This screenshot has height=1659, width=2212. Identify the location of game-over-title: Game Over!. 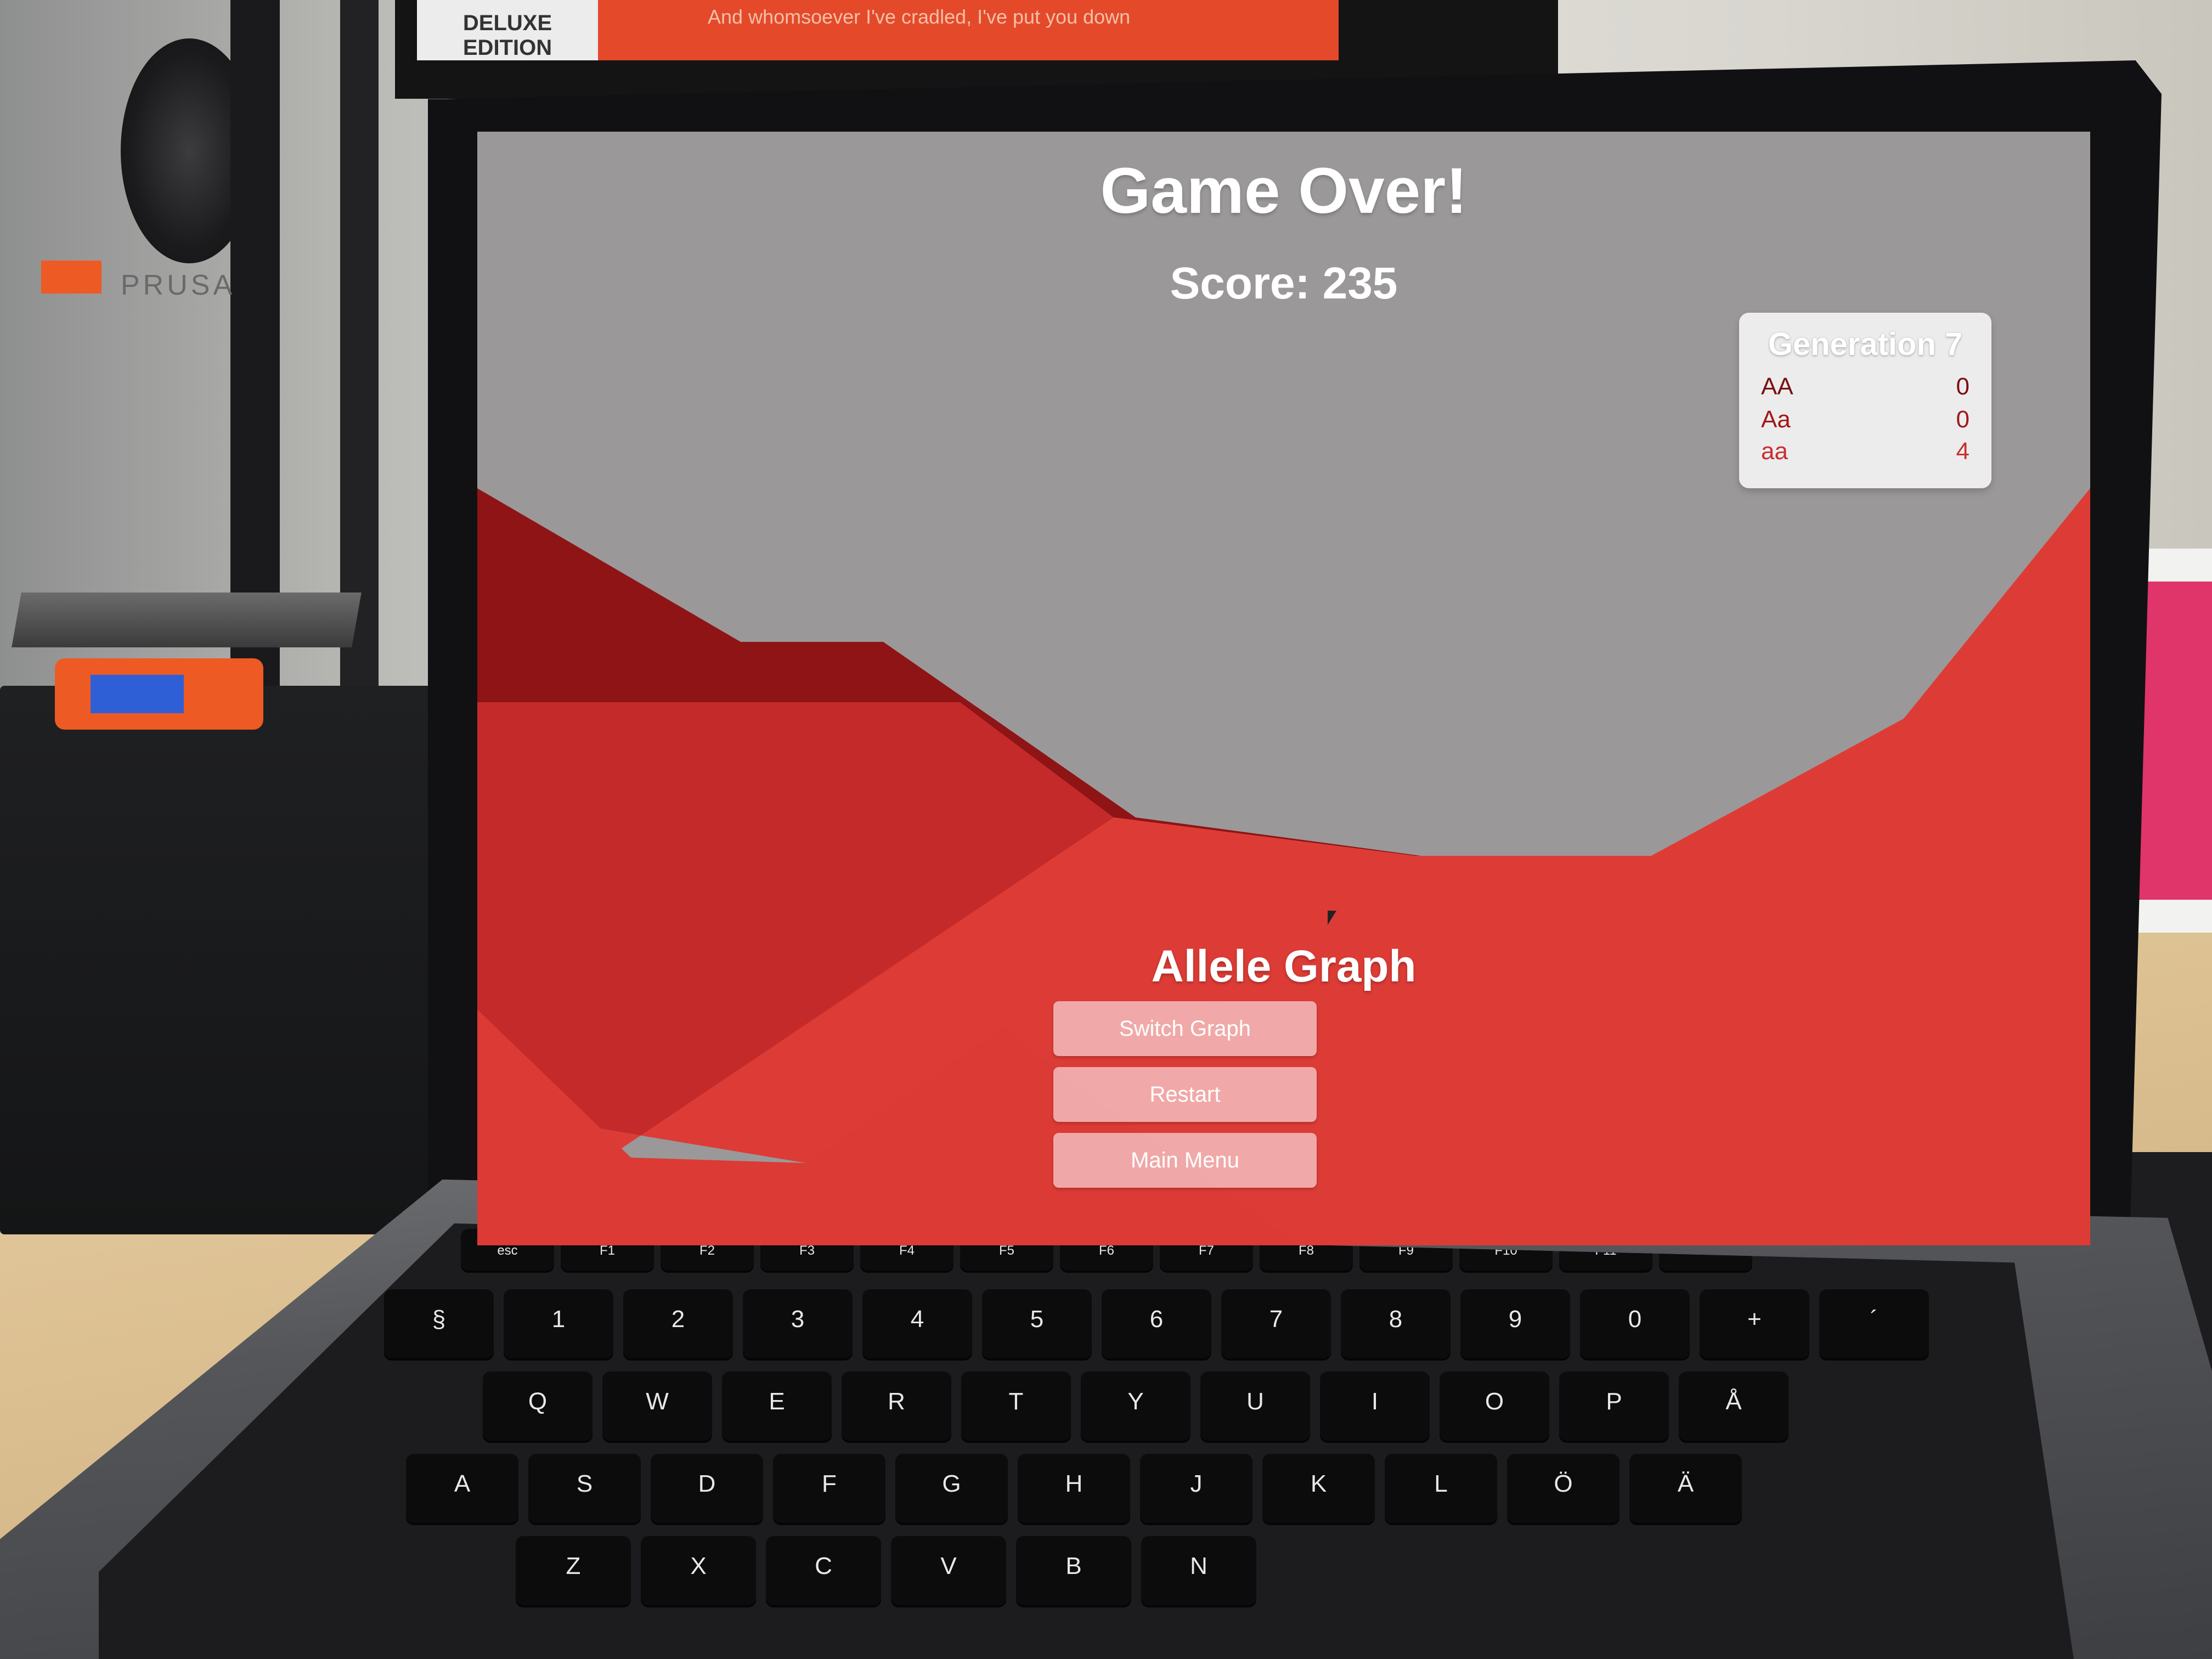
(1284, 191).